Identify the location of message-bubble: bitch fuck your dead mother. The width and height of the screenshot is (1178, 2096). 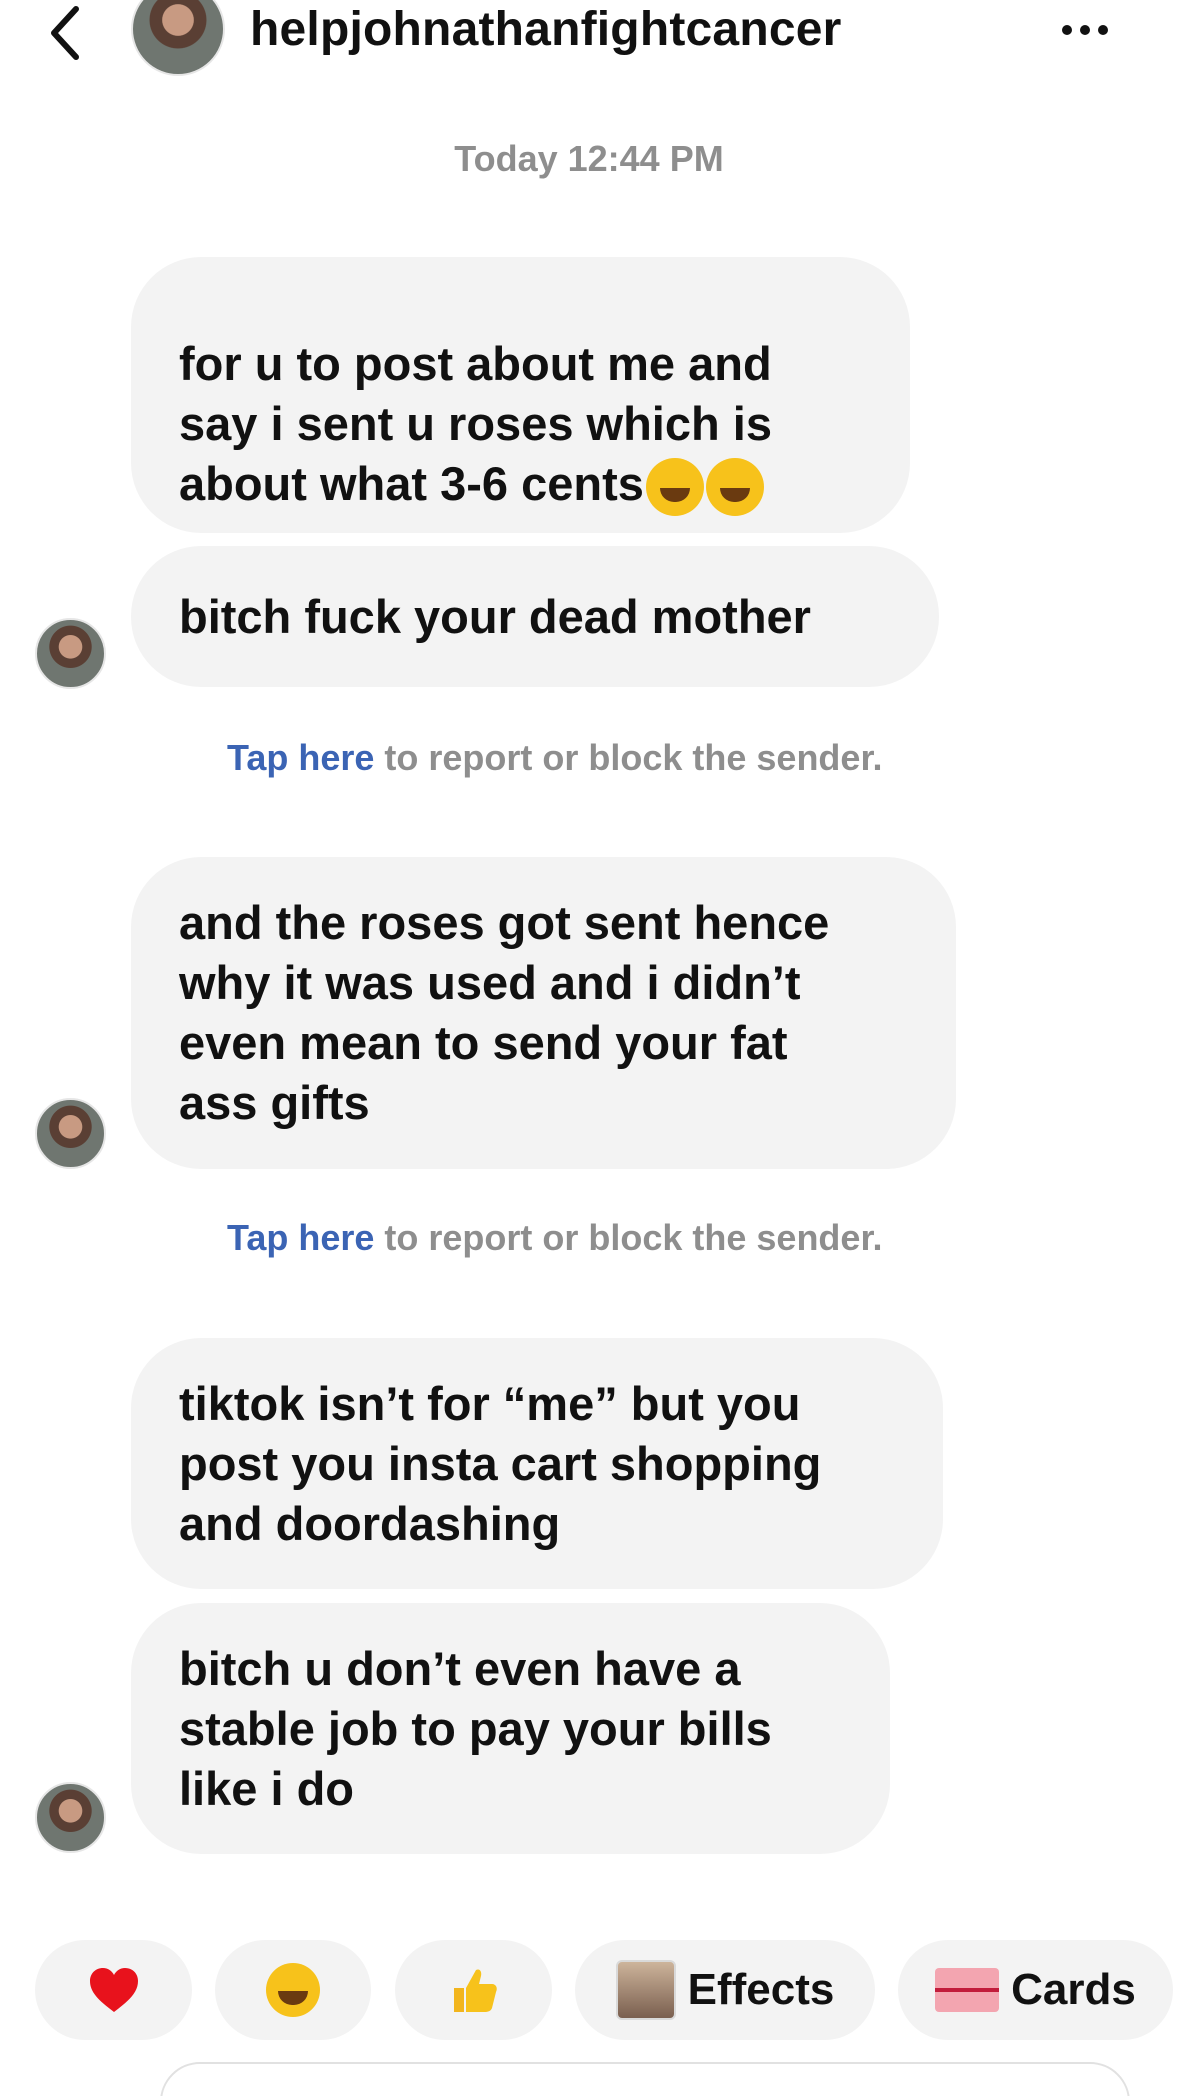
(535, 616).